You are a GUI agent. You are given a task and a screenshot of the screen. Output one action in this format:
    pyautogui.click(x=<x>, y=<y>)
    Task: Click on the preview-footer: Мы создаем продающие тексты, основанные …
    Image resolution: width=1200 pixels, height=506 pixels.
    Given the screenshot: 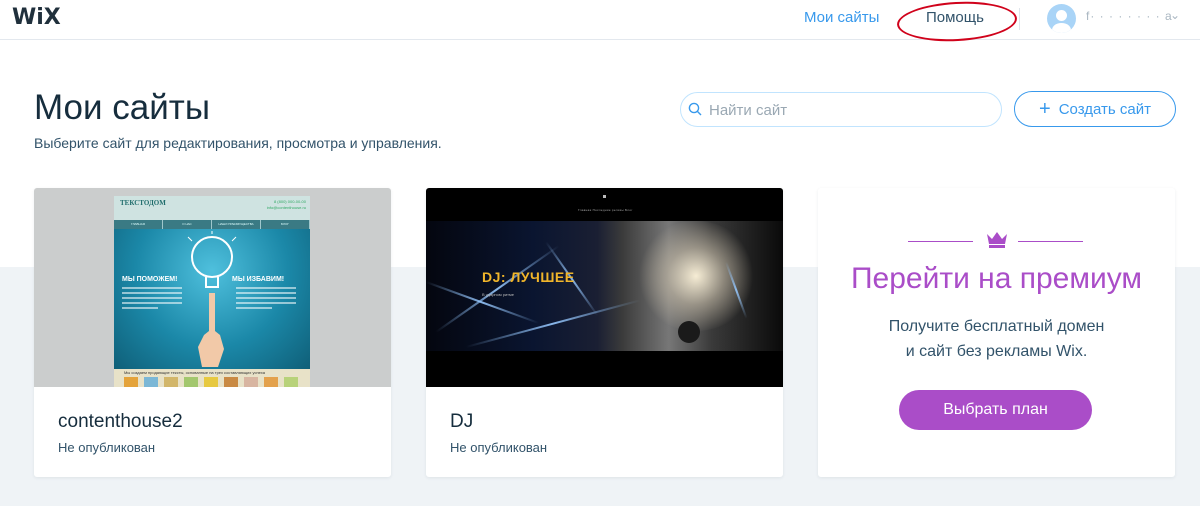 What is the action you would take?
    pyautogui.click(x=212, y=378)
    